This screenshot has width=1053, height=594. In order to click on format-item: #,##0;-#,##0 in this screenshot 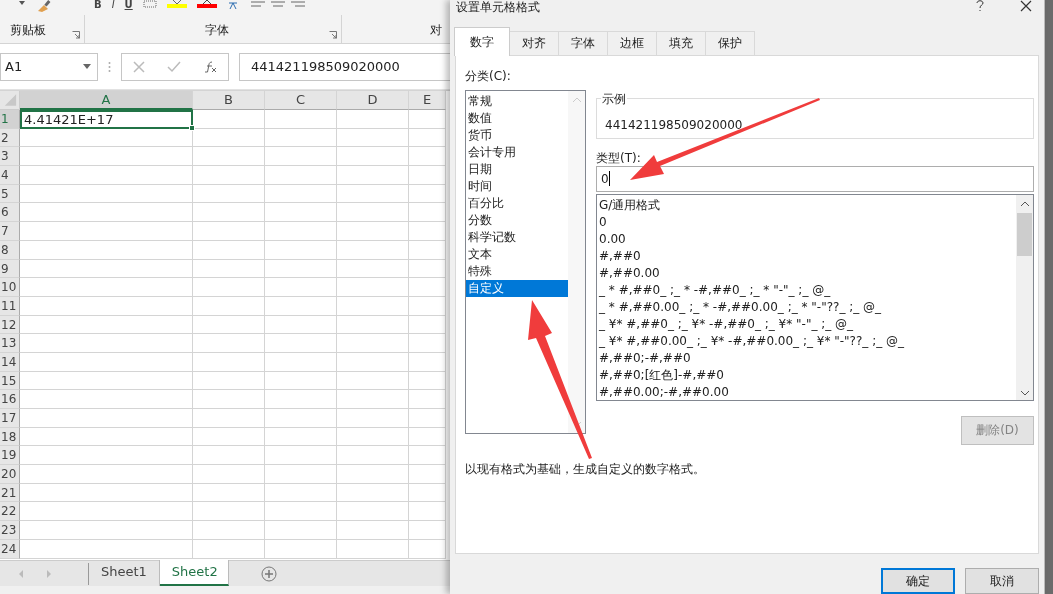, I will do `click(807, 358)`.